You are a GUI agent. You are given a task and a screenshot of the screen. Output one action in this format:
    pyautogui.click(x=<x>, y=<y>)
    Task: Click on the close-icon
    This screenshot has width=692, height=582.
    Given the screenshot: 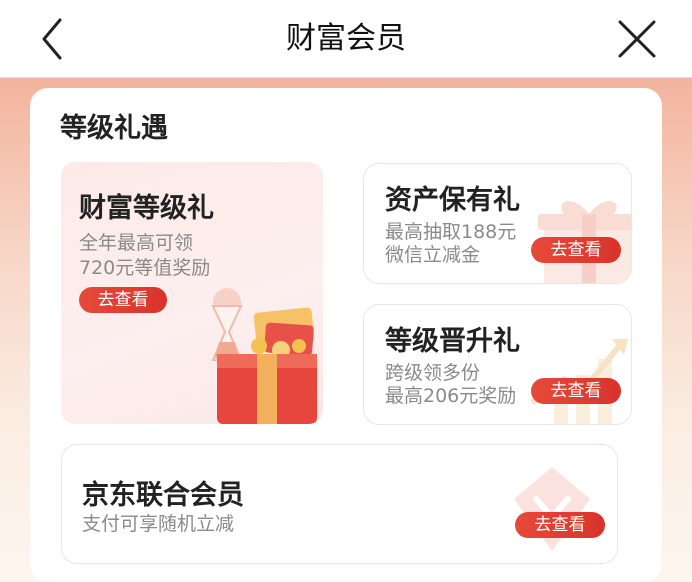 What is the action you would take?
    pyautogui.click(x=637, y=39)
    